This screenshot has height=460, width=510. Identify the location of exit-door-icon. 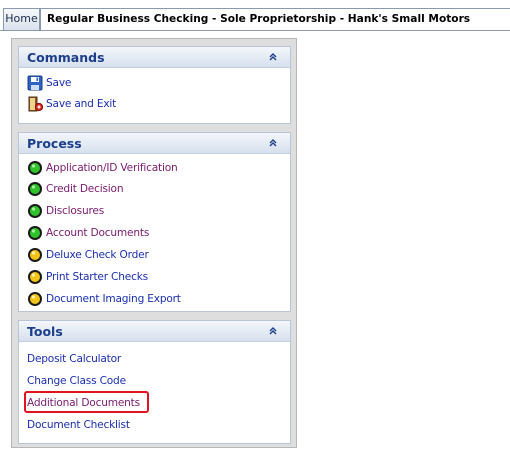
(35, 104).